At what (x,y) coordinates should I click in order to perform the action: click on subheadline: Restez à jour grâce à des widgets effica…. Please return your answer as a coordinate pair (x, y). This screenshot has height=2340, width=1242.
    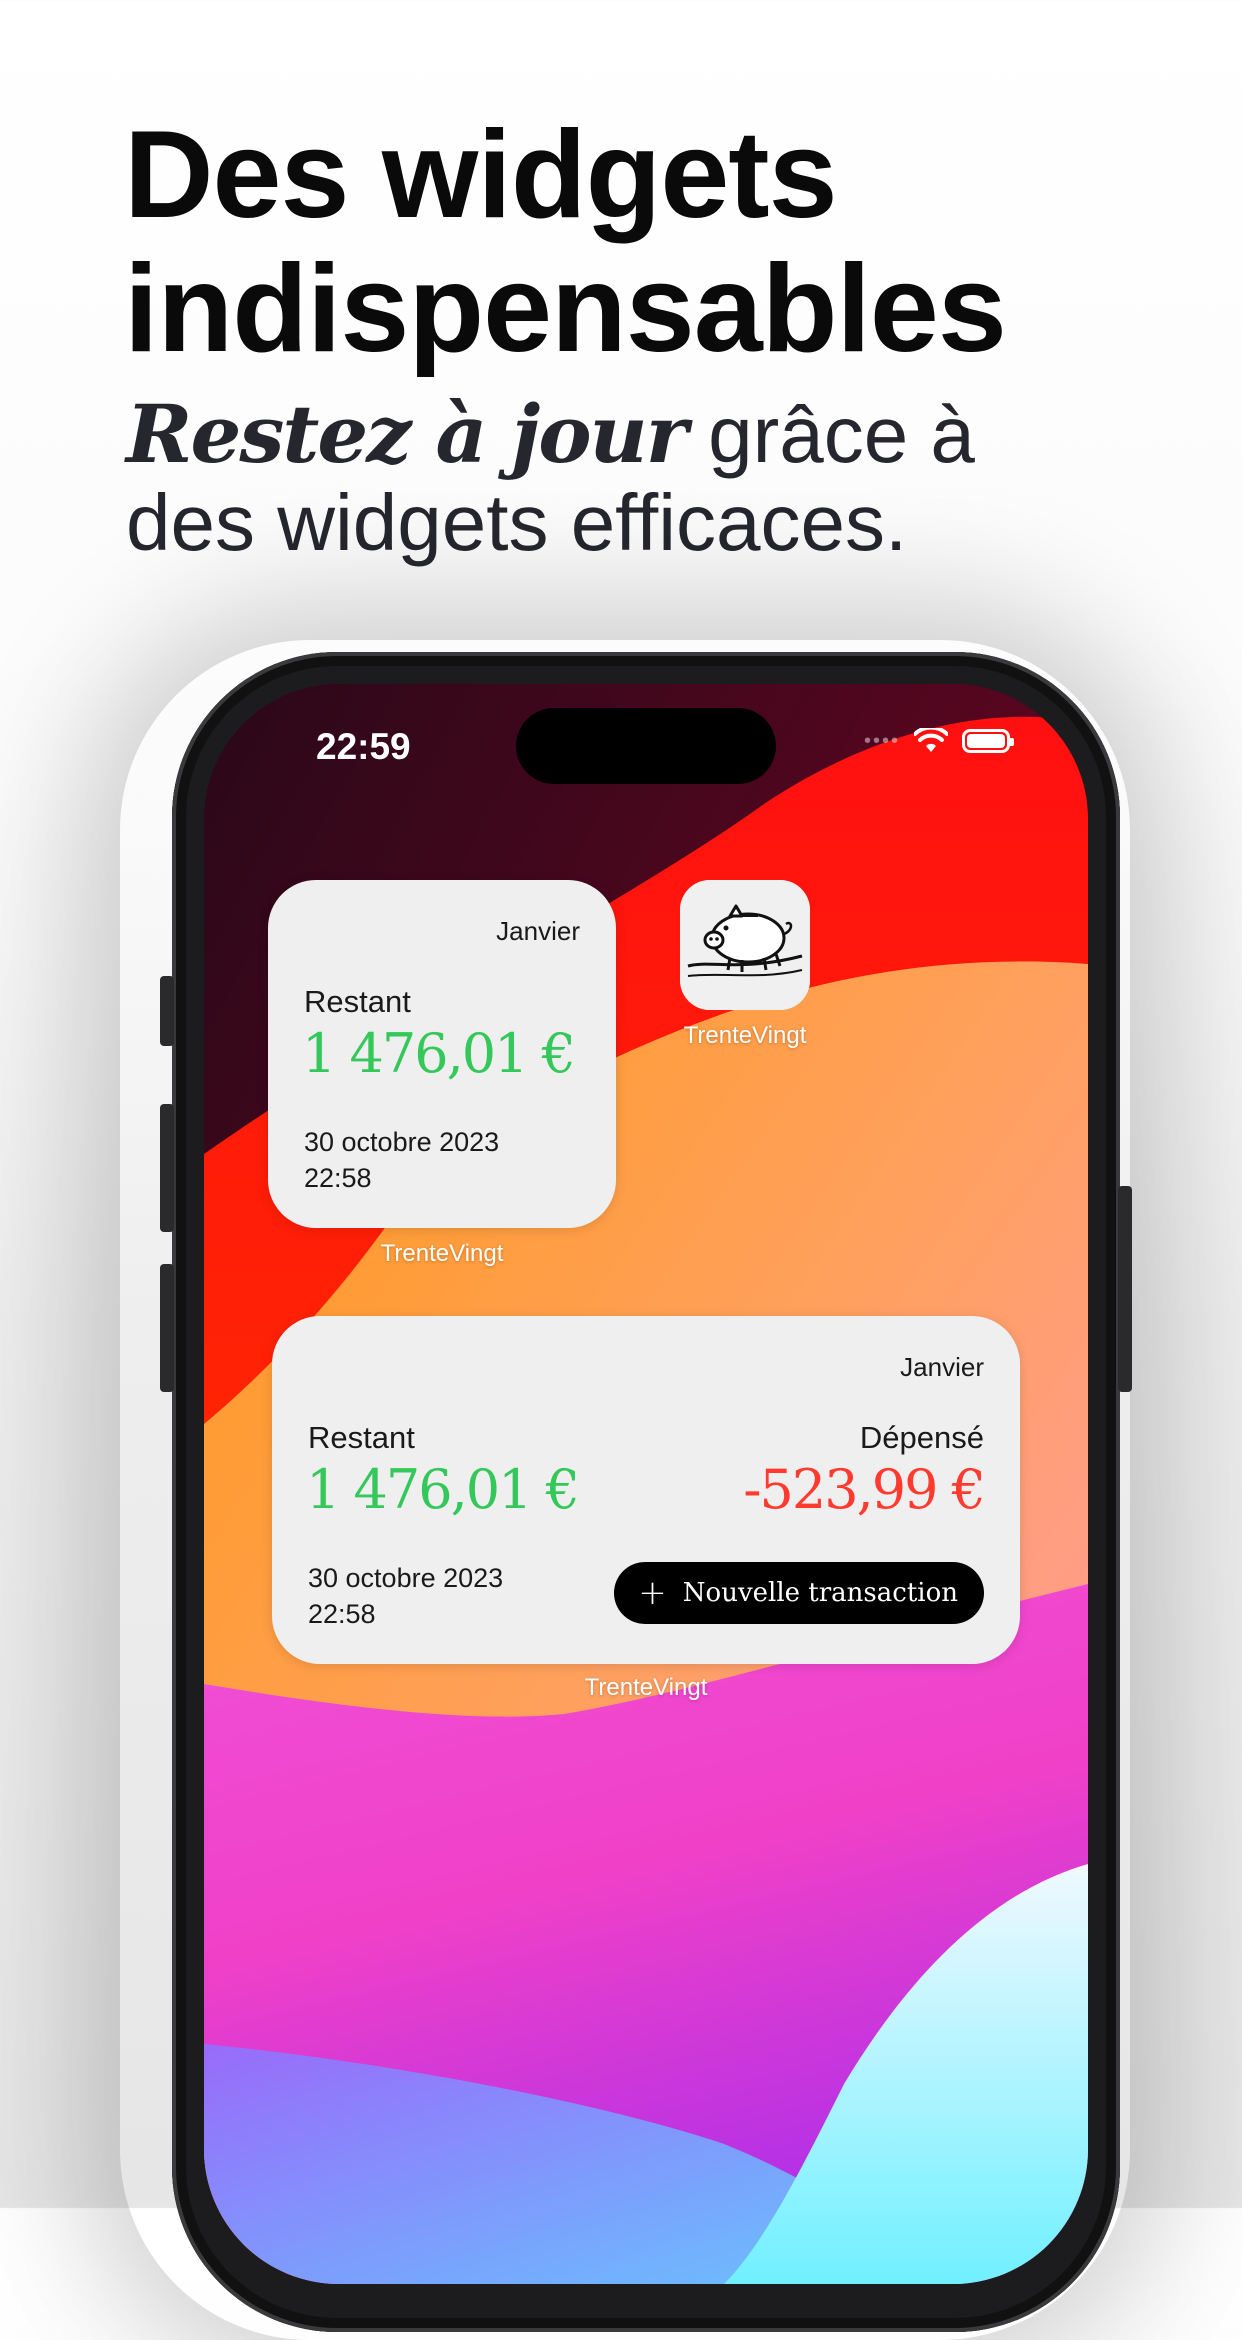
    Looking at the image, I should click on (550, 478).